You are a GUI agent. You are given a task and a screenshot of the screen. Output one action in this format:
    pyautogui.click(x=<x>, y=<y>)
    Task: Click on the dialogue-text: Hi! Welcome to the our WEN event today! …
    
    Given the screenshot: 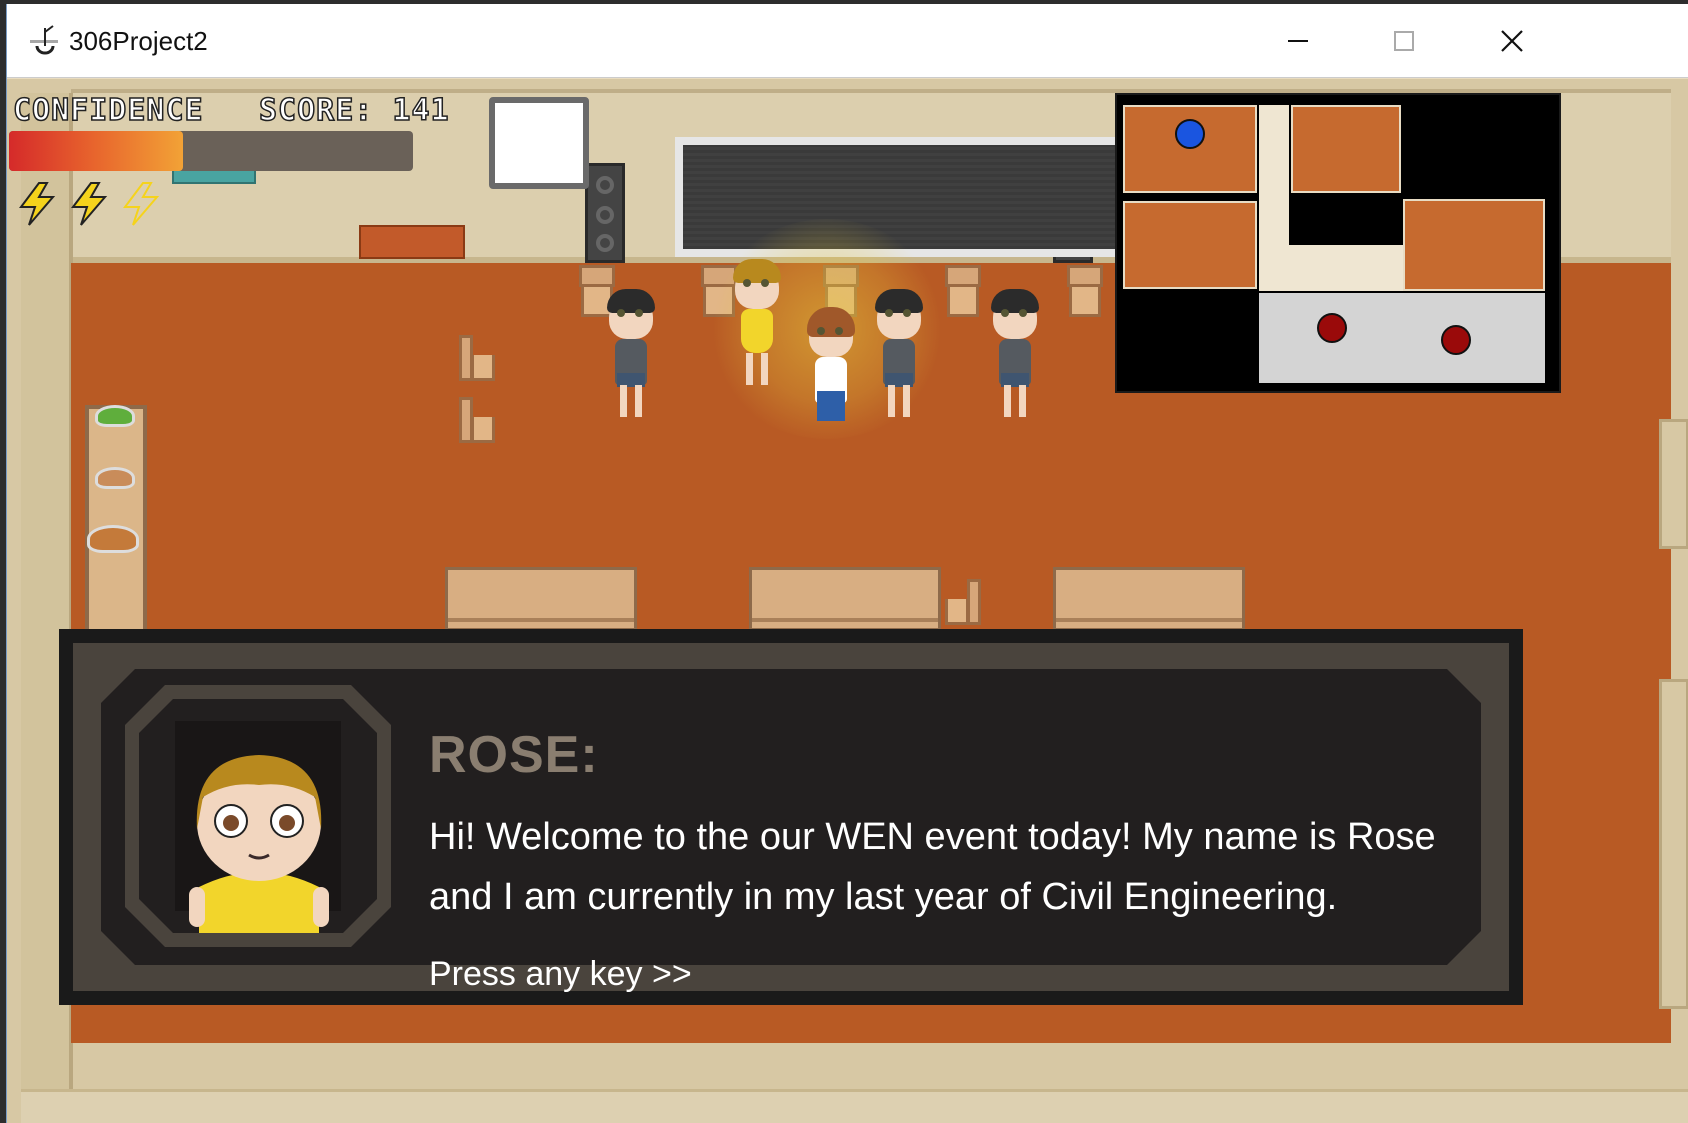 What is the action you would take?
    pyautogui.click(x=932, y=867)
    